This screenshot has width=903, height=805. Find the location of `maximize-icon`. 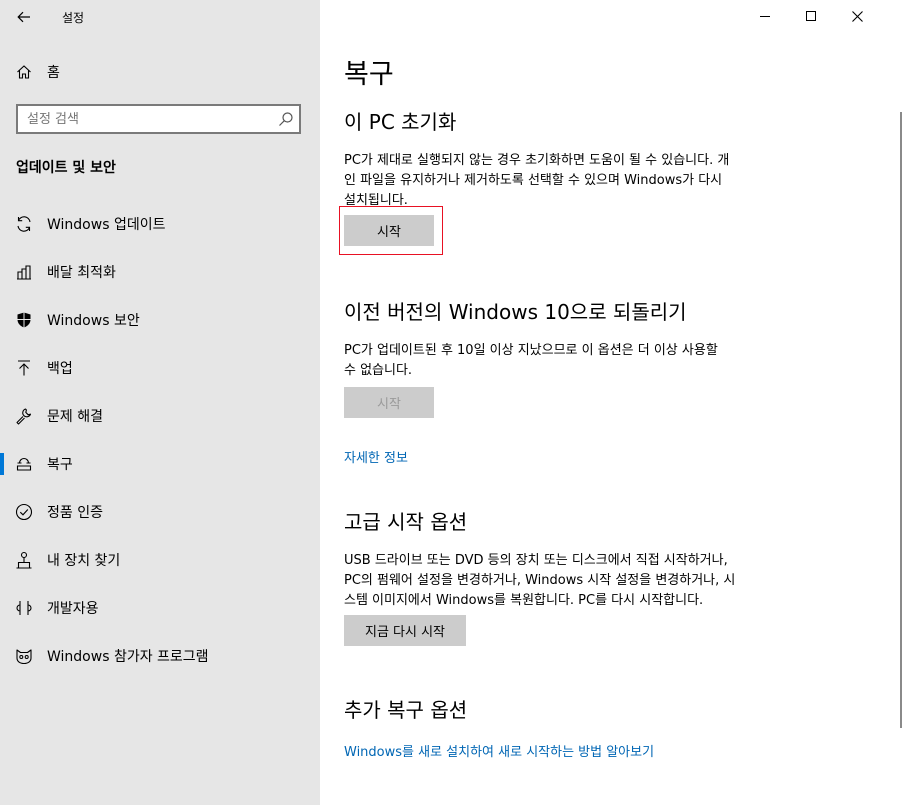

maximize-icon is located at coordinates (811, 16).